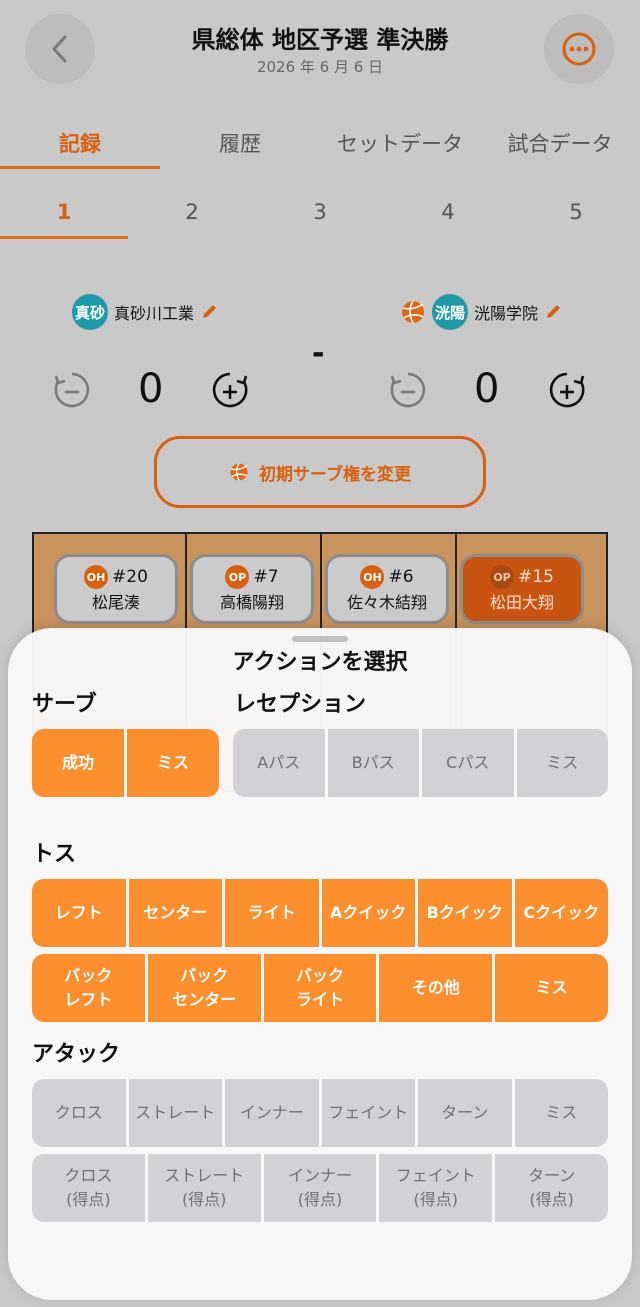 This screenshot has height=1307, width=640. Describe the element at coordinates (64, 237) in the screenshot. I see `set-tab-indicator` at that location.